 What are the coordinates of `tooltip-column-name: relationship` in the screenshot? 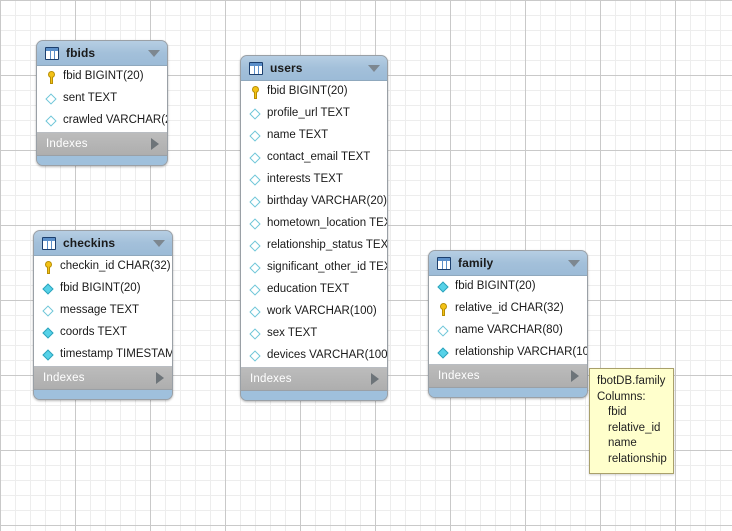 It's located at (637, 458).